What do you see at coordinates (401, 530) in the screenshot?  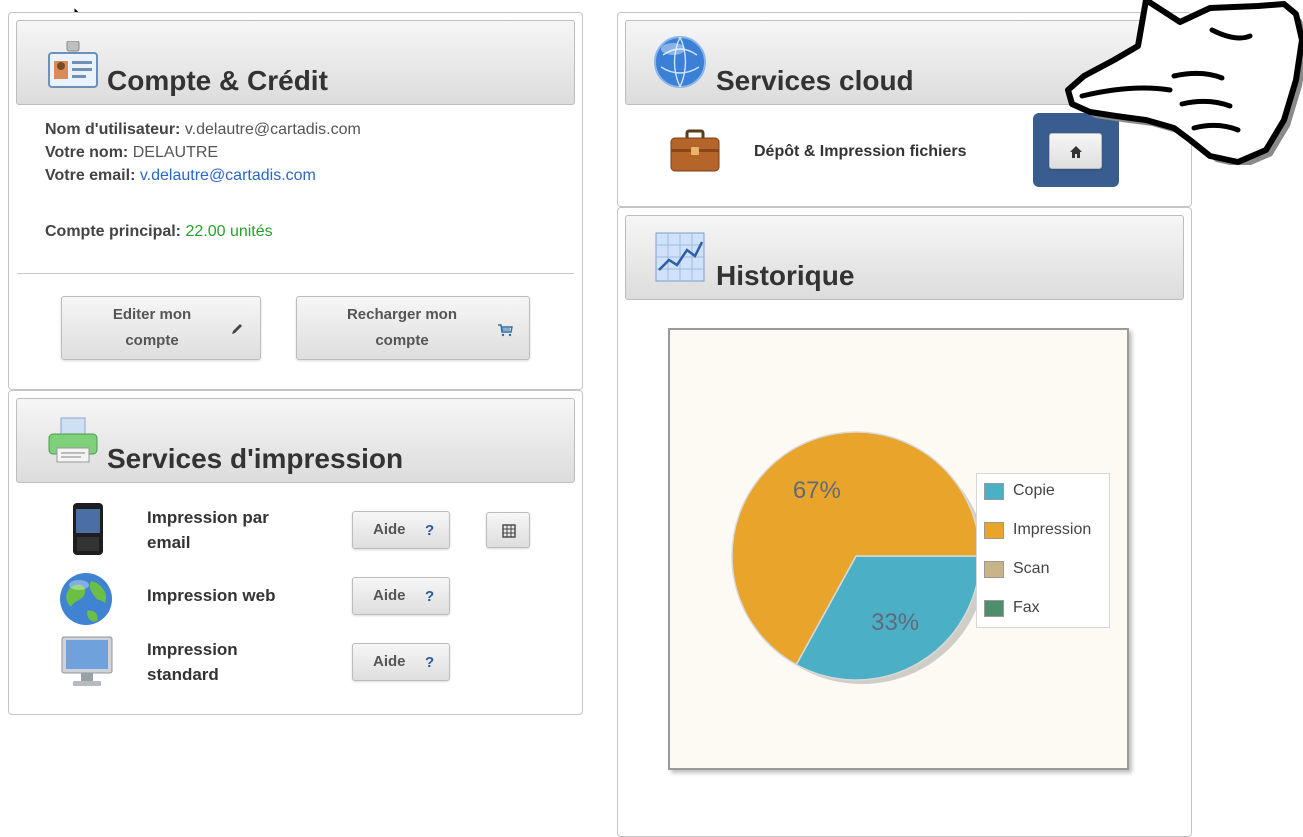 I see `email-print-help-button: Aide ?` at bounding box center [401, 530].